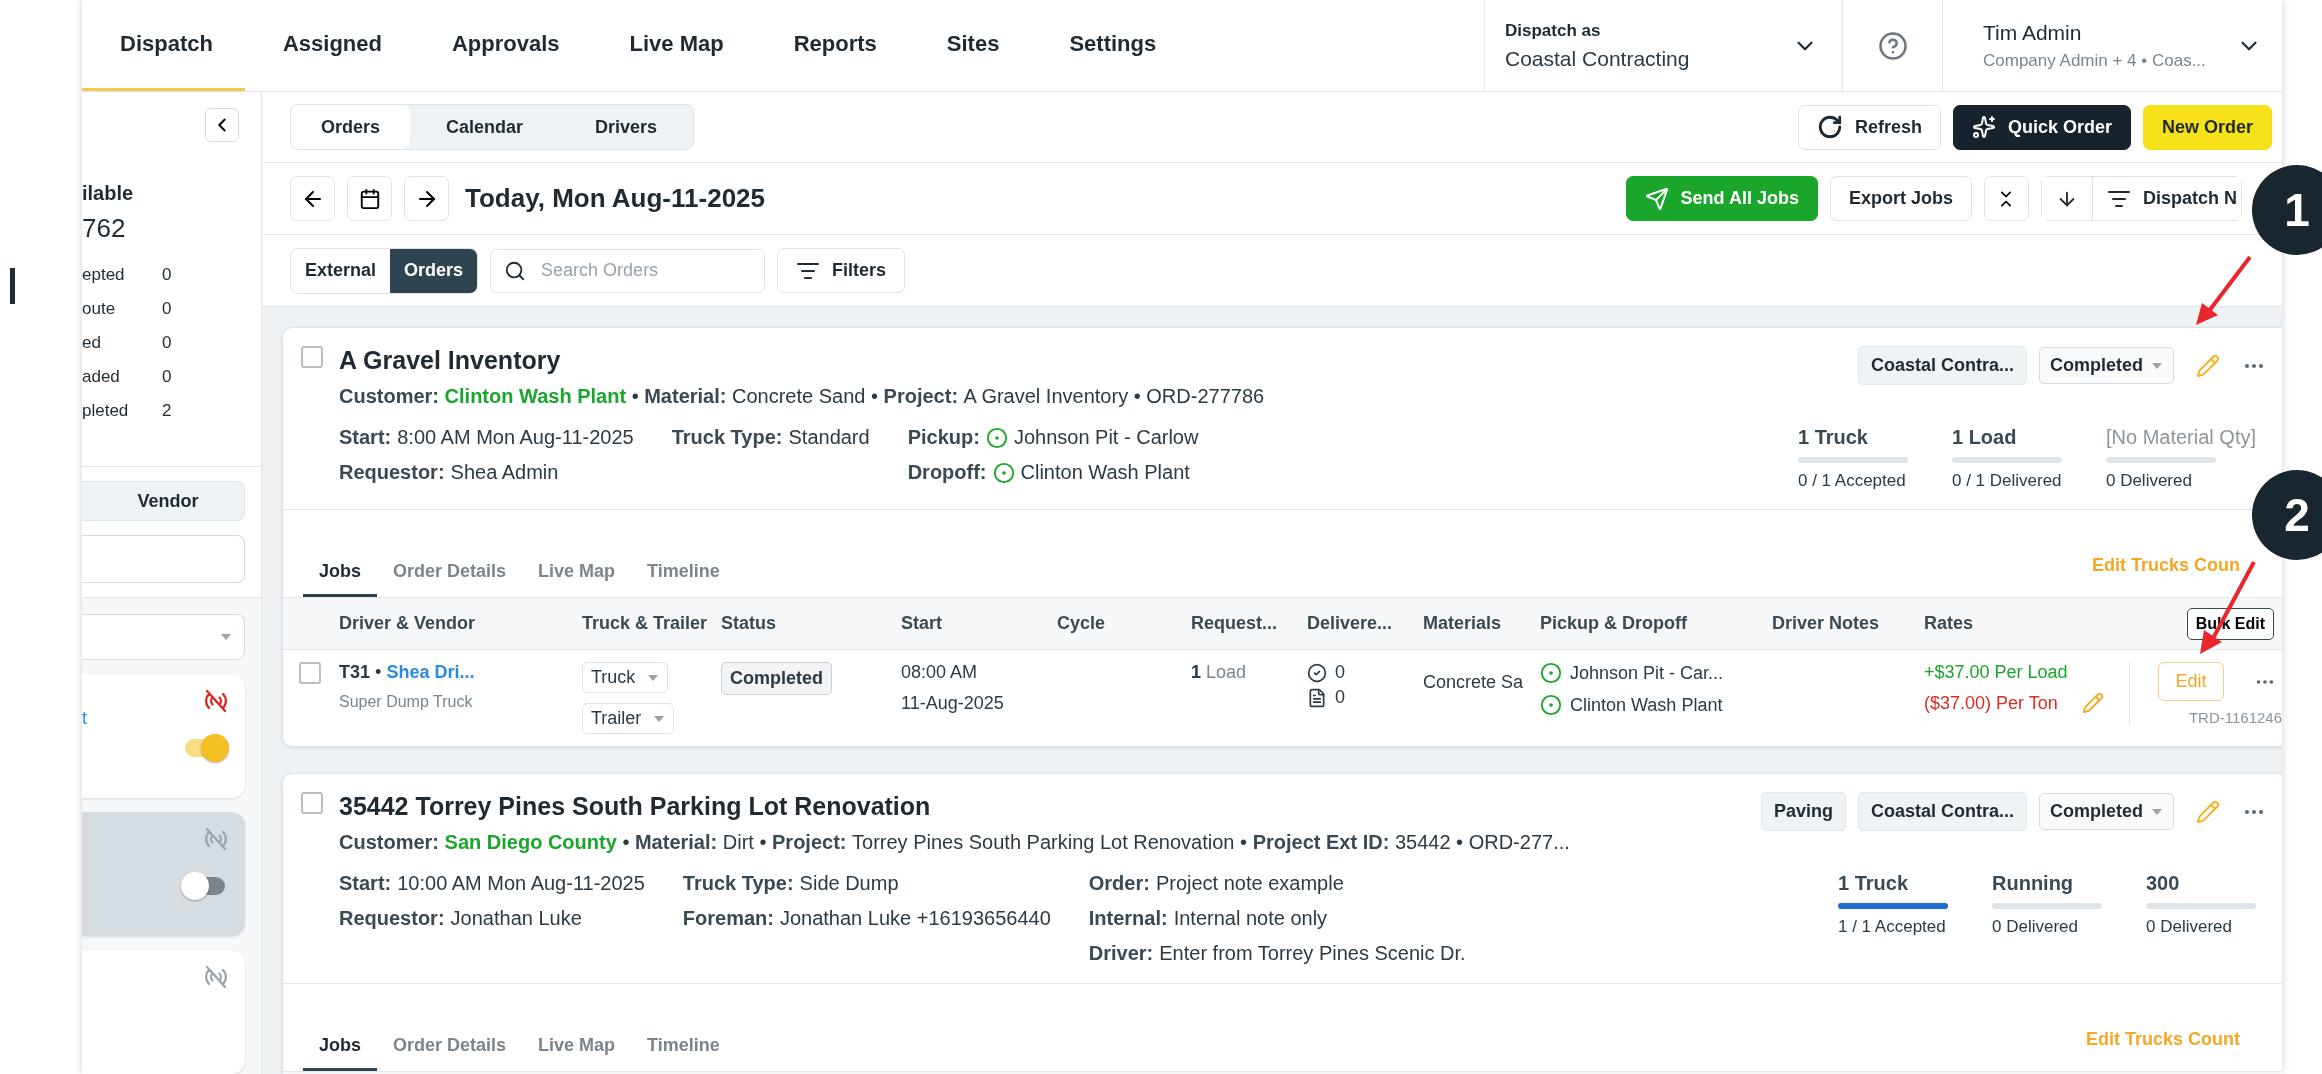 This screenshot has width=2322, height=1074. Describe the element at coordinates (1050, 806) in the screenshot. I see `order-title: 35442 Torrey Pines South Parking Lot Renovation` at that location.